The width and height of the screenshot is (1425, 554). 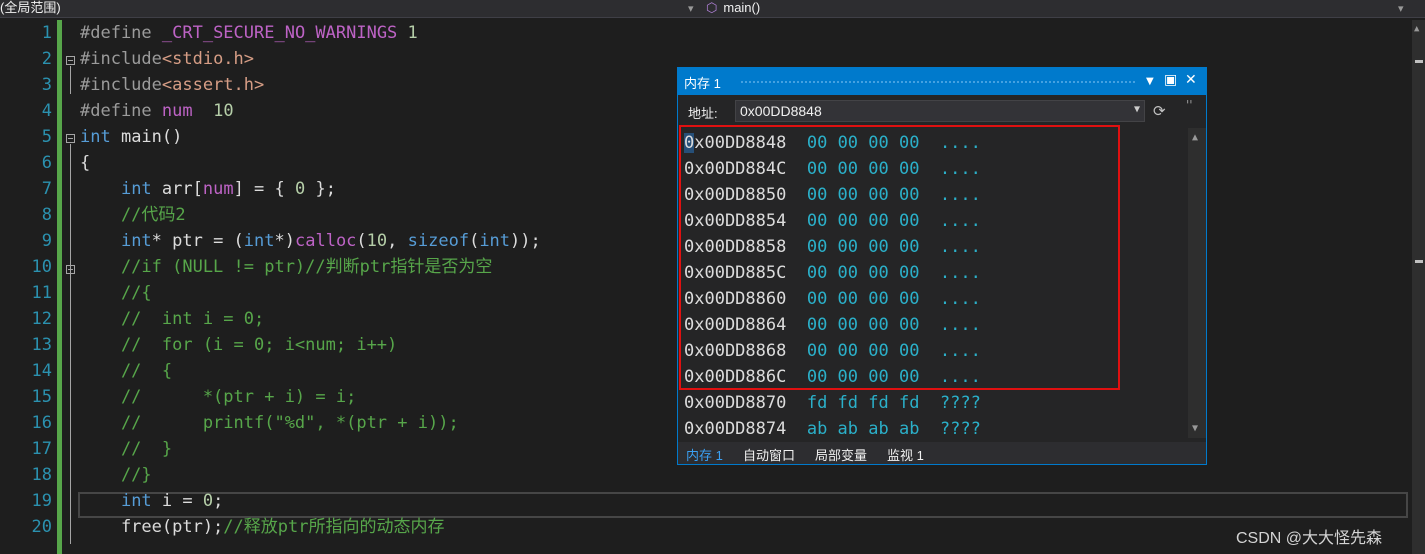 What do you see at coordinates (213, 85) in the screenshot?
I see `code-token: <assert.h>` at bounding box center [213, 85].